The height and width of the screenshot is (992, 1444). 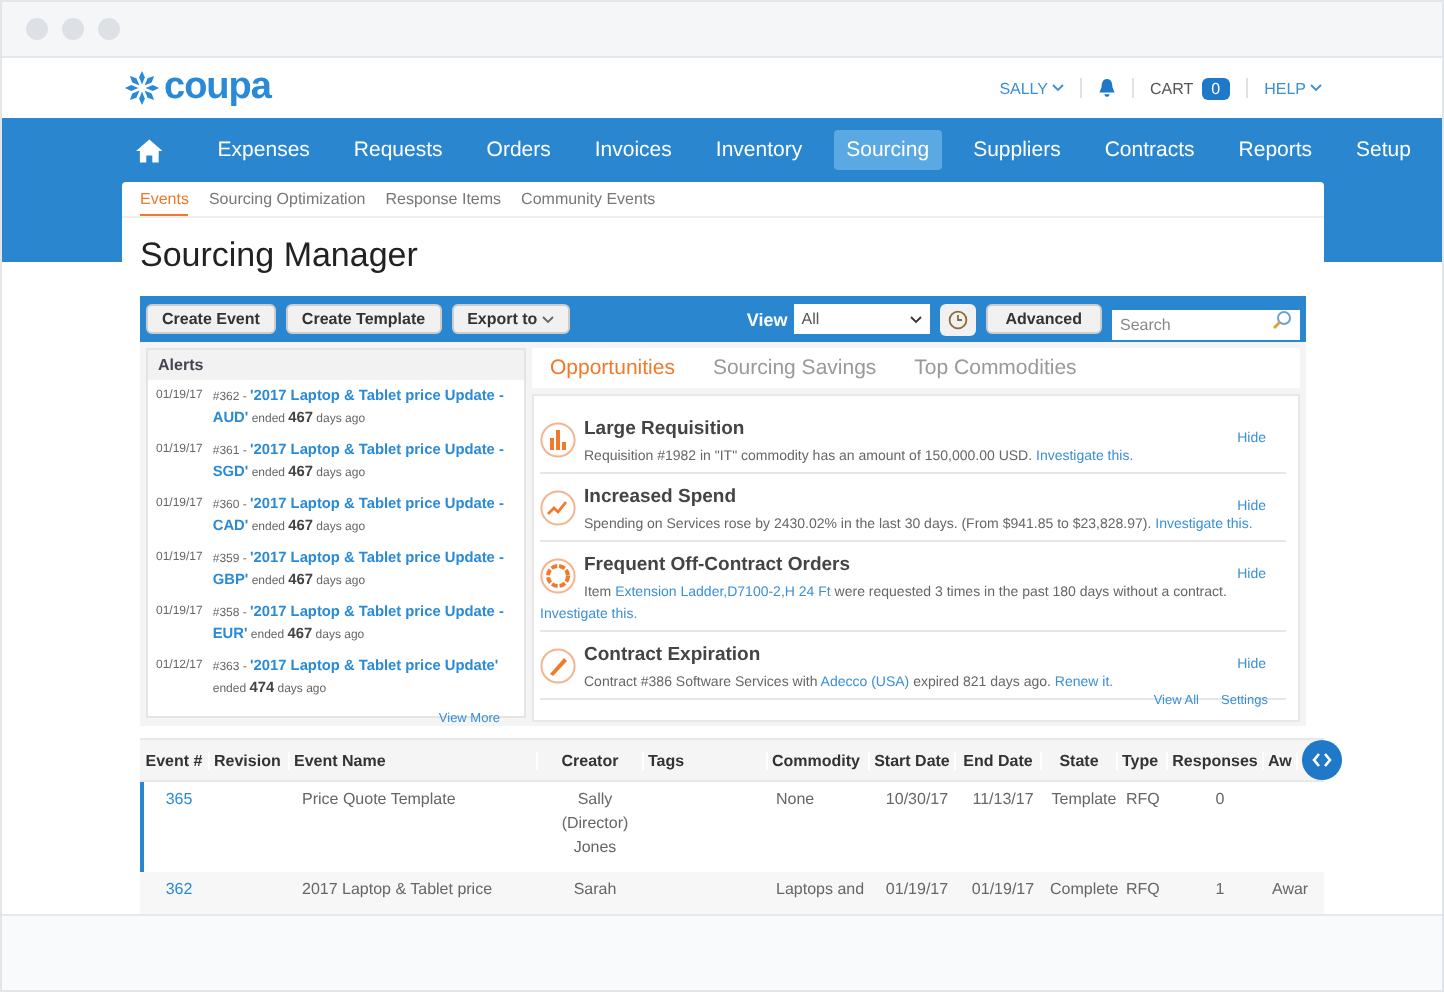 I want to click on column-header: Commodity, so click(x=819, y=760).